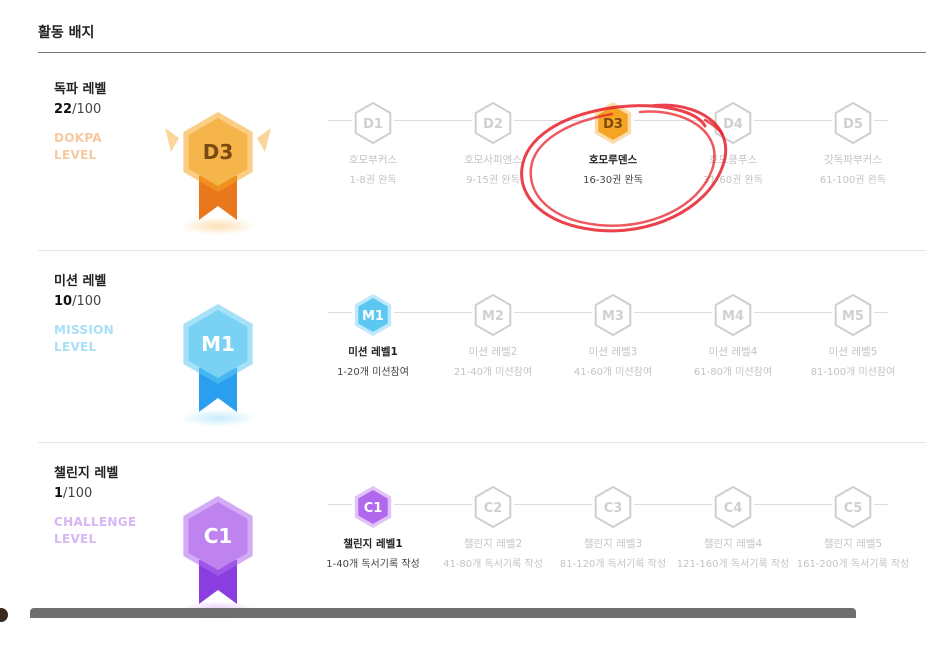 This screenshot has width=942, height=652. What do you see at coordinates (80, 89) in the screenshot?
I see `section-name: 독파 레벨` at bounding box center [80, 89].